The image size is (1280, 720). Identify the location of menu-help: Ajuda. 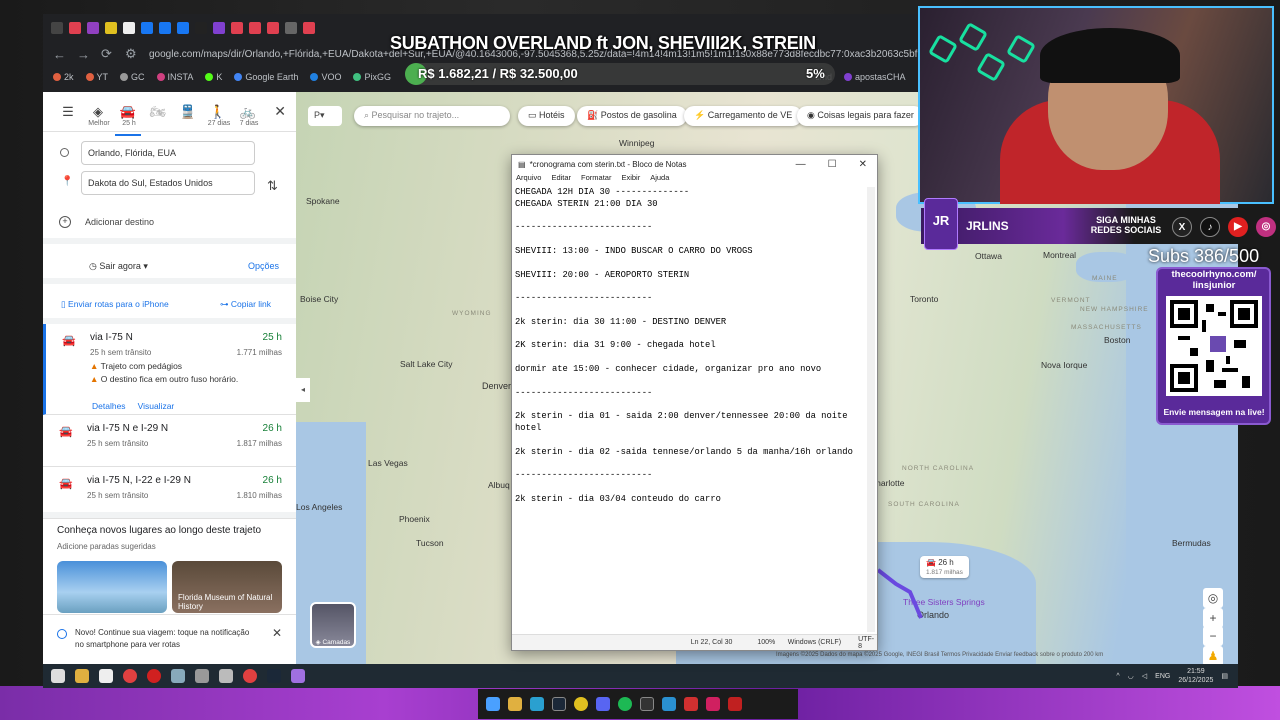
(659, 180).